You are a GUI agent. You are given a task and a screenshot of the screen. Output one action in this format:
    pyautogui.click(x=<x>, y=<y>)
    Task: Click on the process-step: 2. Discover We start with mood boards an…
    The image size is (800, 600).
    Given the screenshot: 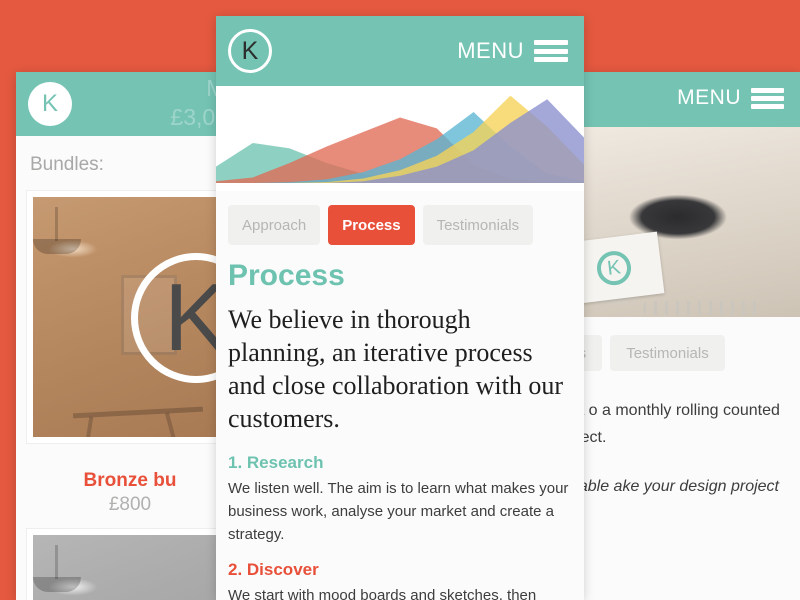 What is the action you would take?
    pyautogui.click(x=400, y=580)
    